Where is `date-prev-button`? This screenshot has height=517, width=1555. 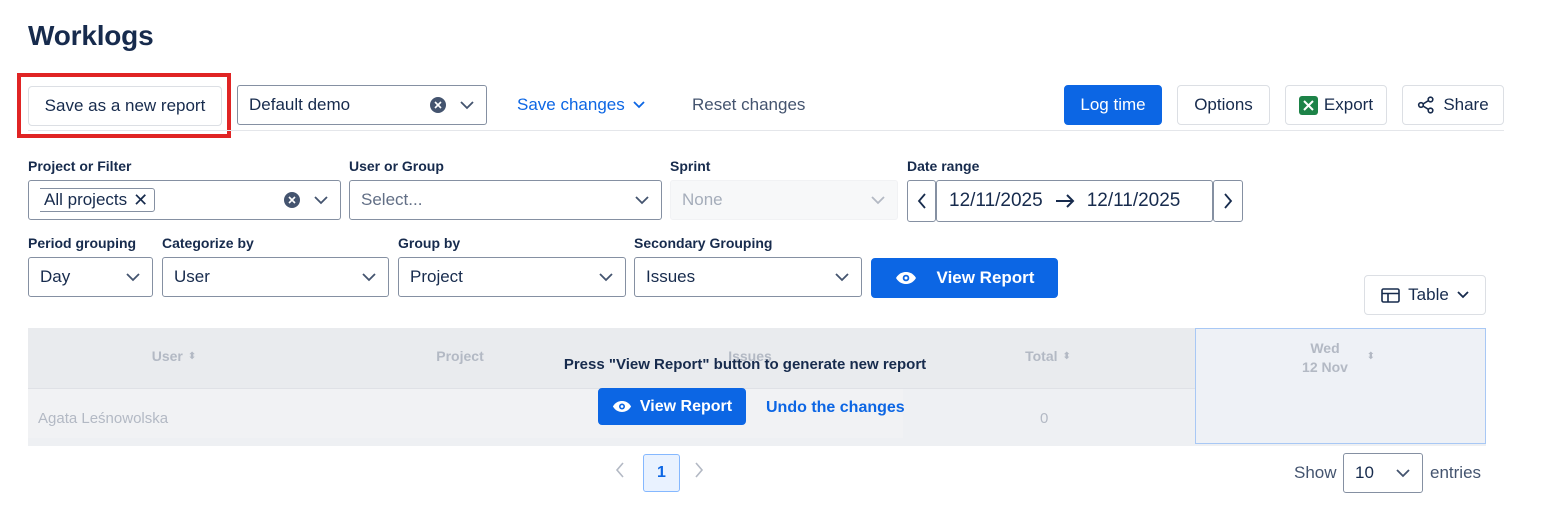 date-prev-button is located at coordinates (921, 201).